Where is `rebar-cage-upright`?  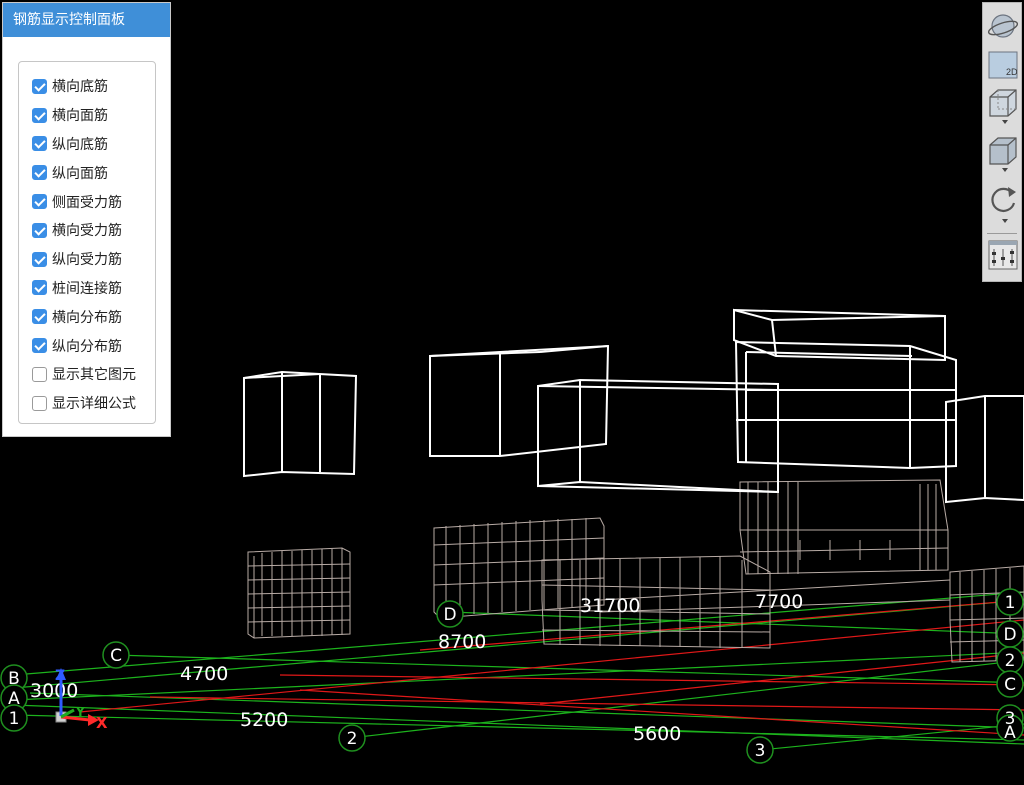 rebar-cage-upright is located at coordinates (844, 527).